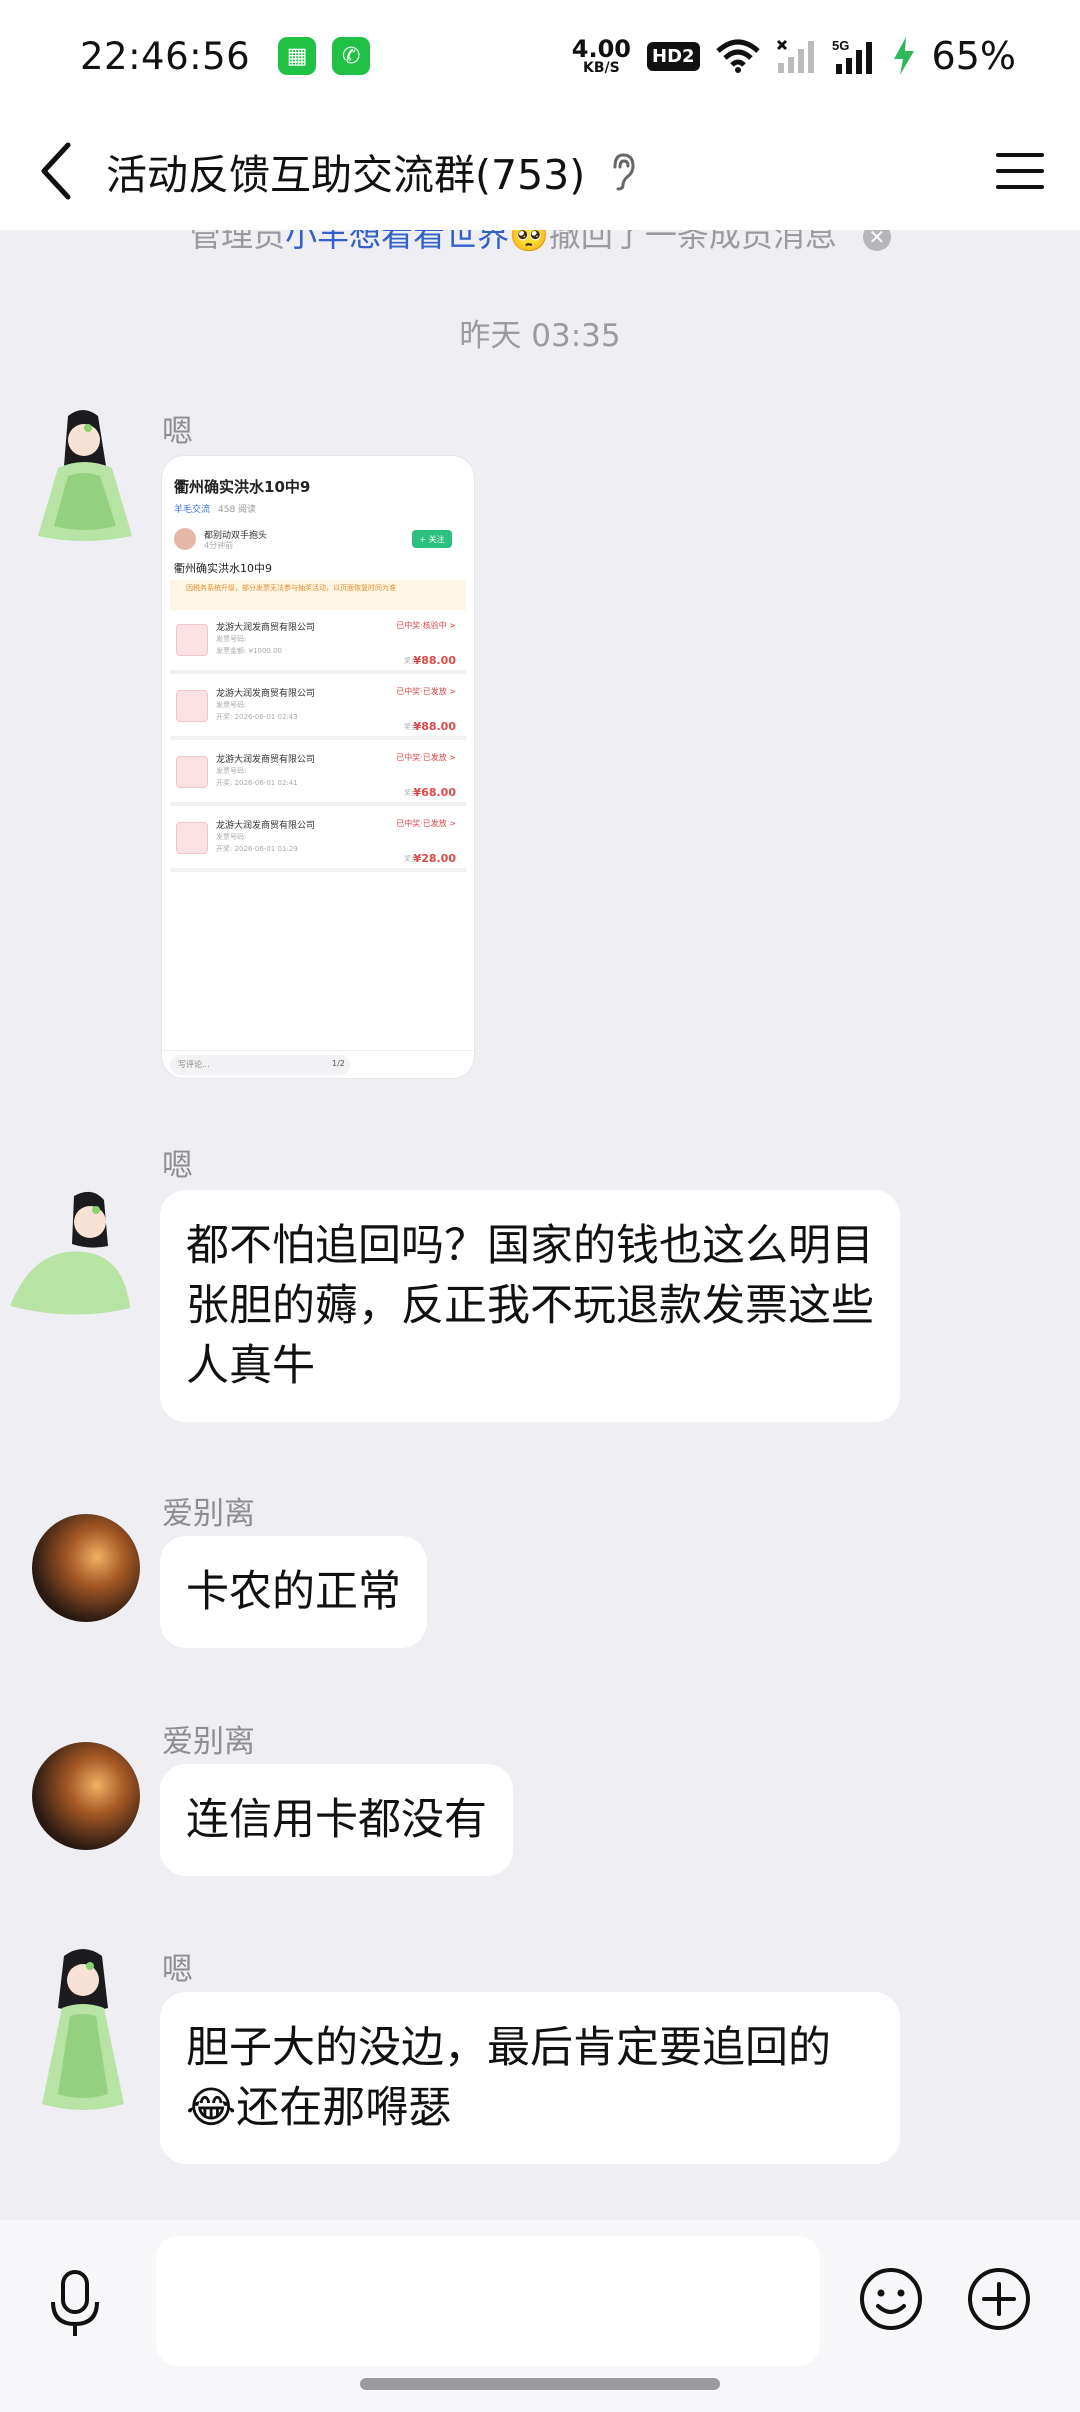 The height and width of the screenshot is (2412, 1080). I want to click on card-bottom-bar: 写评论... 1/2, so click(318, 1064).